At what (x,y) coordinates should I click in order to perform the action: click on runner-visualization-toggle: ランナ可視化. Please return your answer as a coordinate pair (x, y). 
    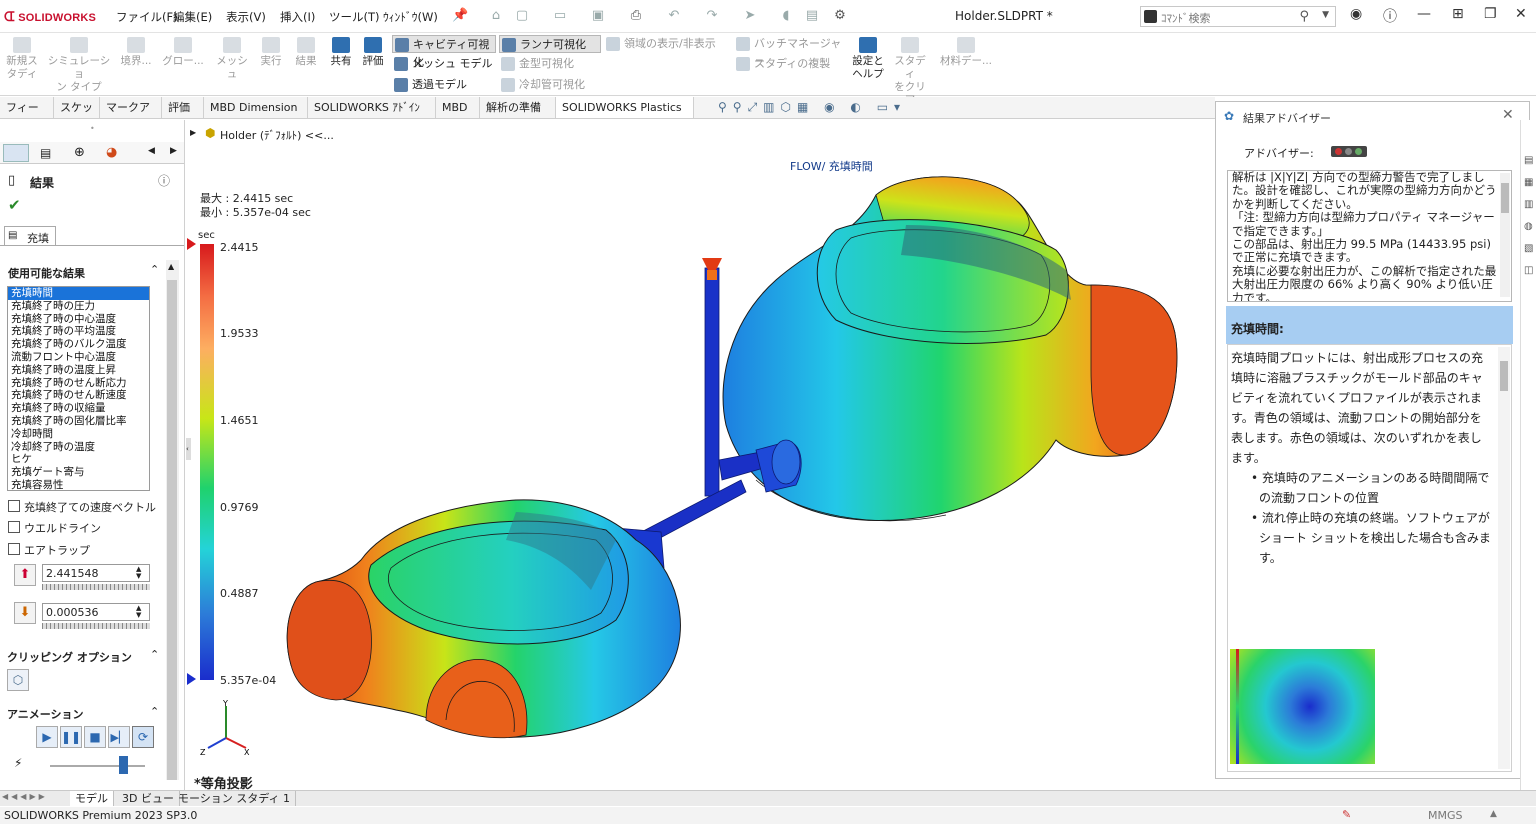
    Looking at the image, I should click on (550, 44).